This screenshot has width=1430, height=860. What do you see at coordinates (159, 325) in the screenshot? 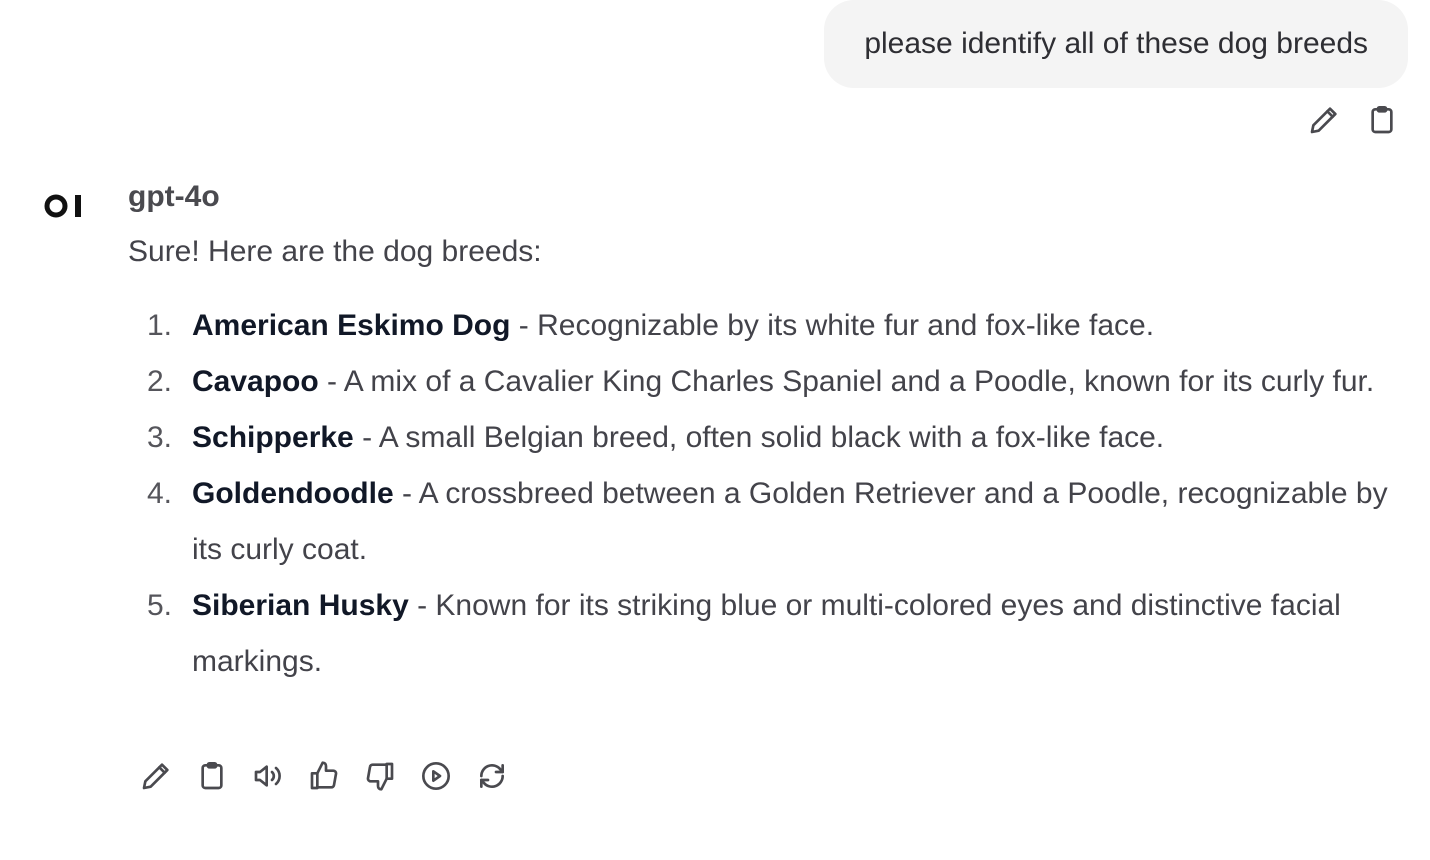
I see `list-number: 1.` at bounding box center [159, 325].